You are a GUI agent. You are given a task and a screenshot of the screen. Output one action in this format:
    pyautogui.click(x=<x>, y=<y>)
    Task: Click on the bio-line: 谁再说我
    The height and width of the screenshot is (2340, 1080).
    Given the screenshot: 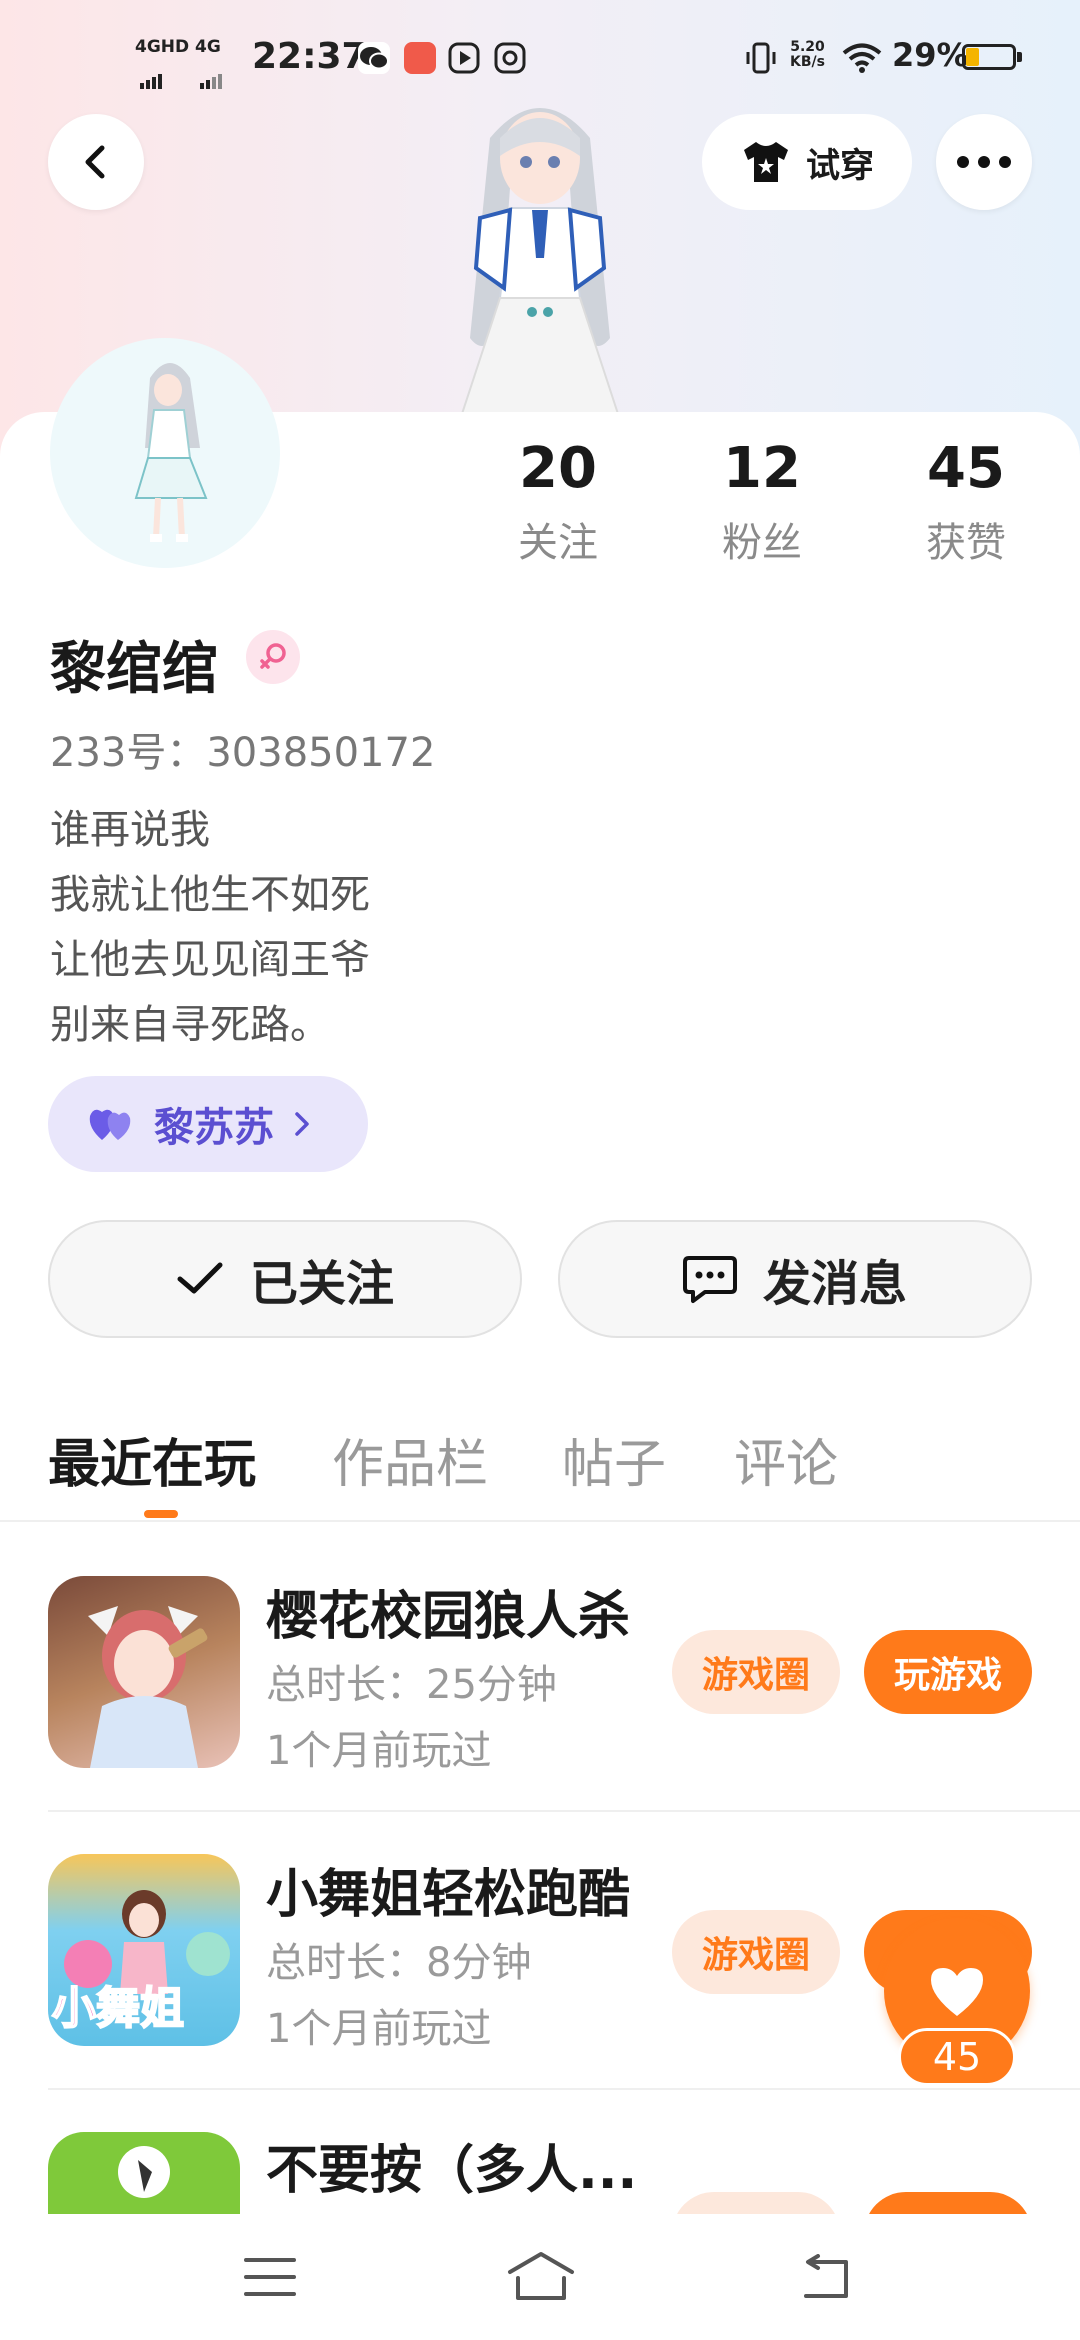 What is the action you would take?
    pyautogui.click(x=130, y=830)
    